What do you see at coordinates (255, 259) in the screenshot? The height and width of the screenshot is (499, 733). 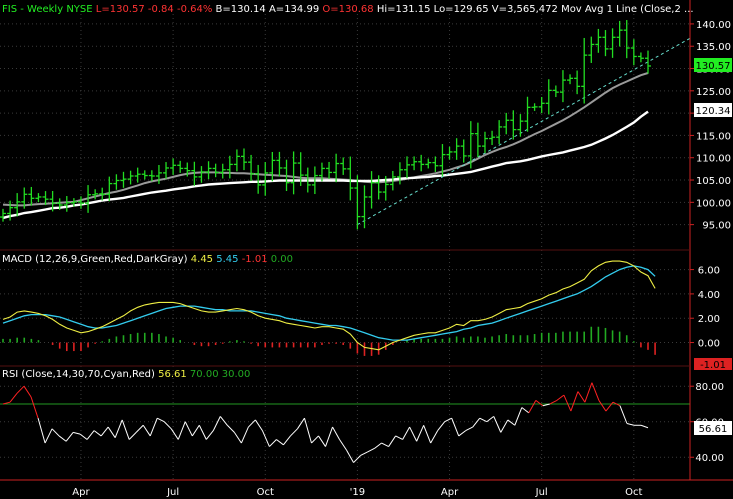 I see `macd-hist-value: -1.01` at bounding box center [255, 259].